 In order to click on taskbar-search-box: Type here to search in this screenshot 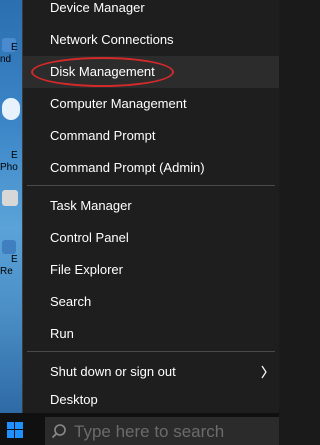, I will do `click(162, 431)`.